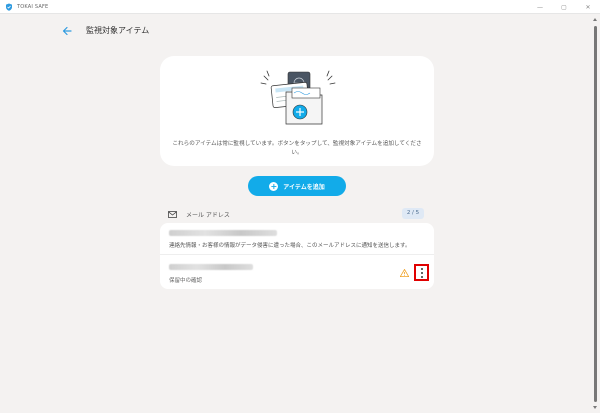  What do you see at coordinates (413, 213) in the screenshot?
I see `count-badge: 2 / 5` at bounding box center [413, 213].